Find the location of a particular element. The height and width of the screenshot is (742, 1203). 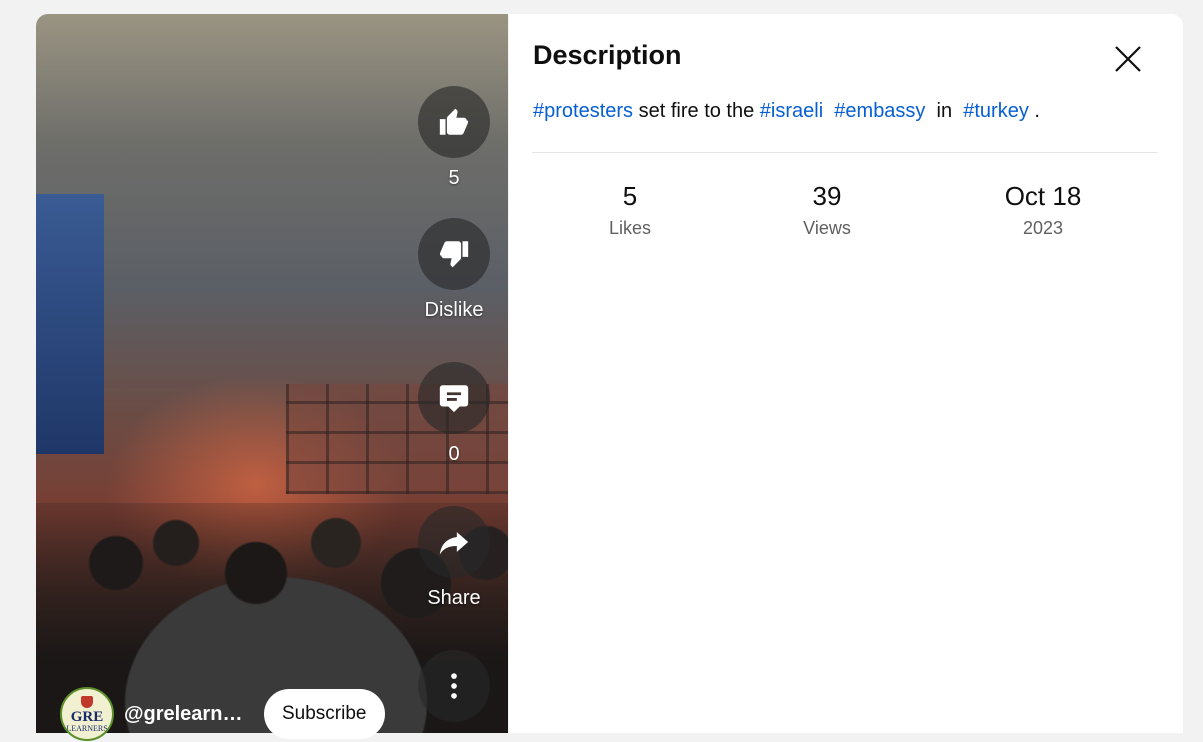

divider is located at coordinates (845, 152).